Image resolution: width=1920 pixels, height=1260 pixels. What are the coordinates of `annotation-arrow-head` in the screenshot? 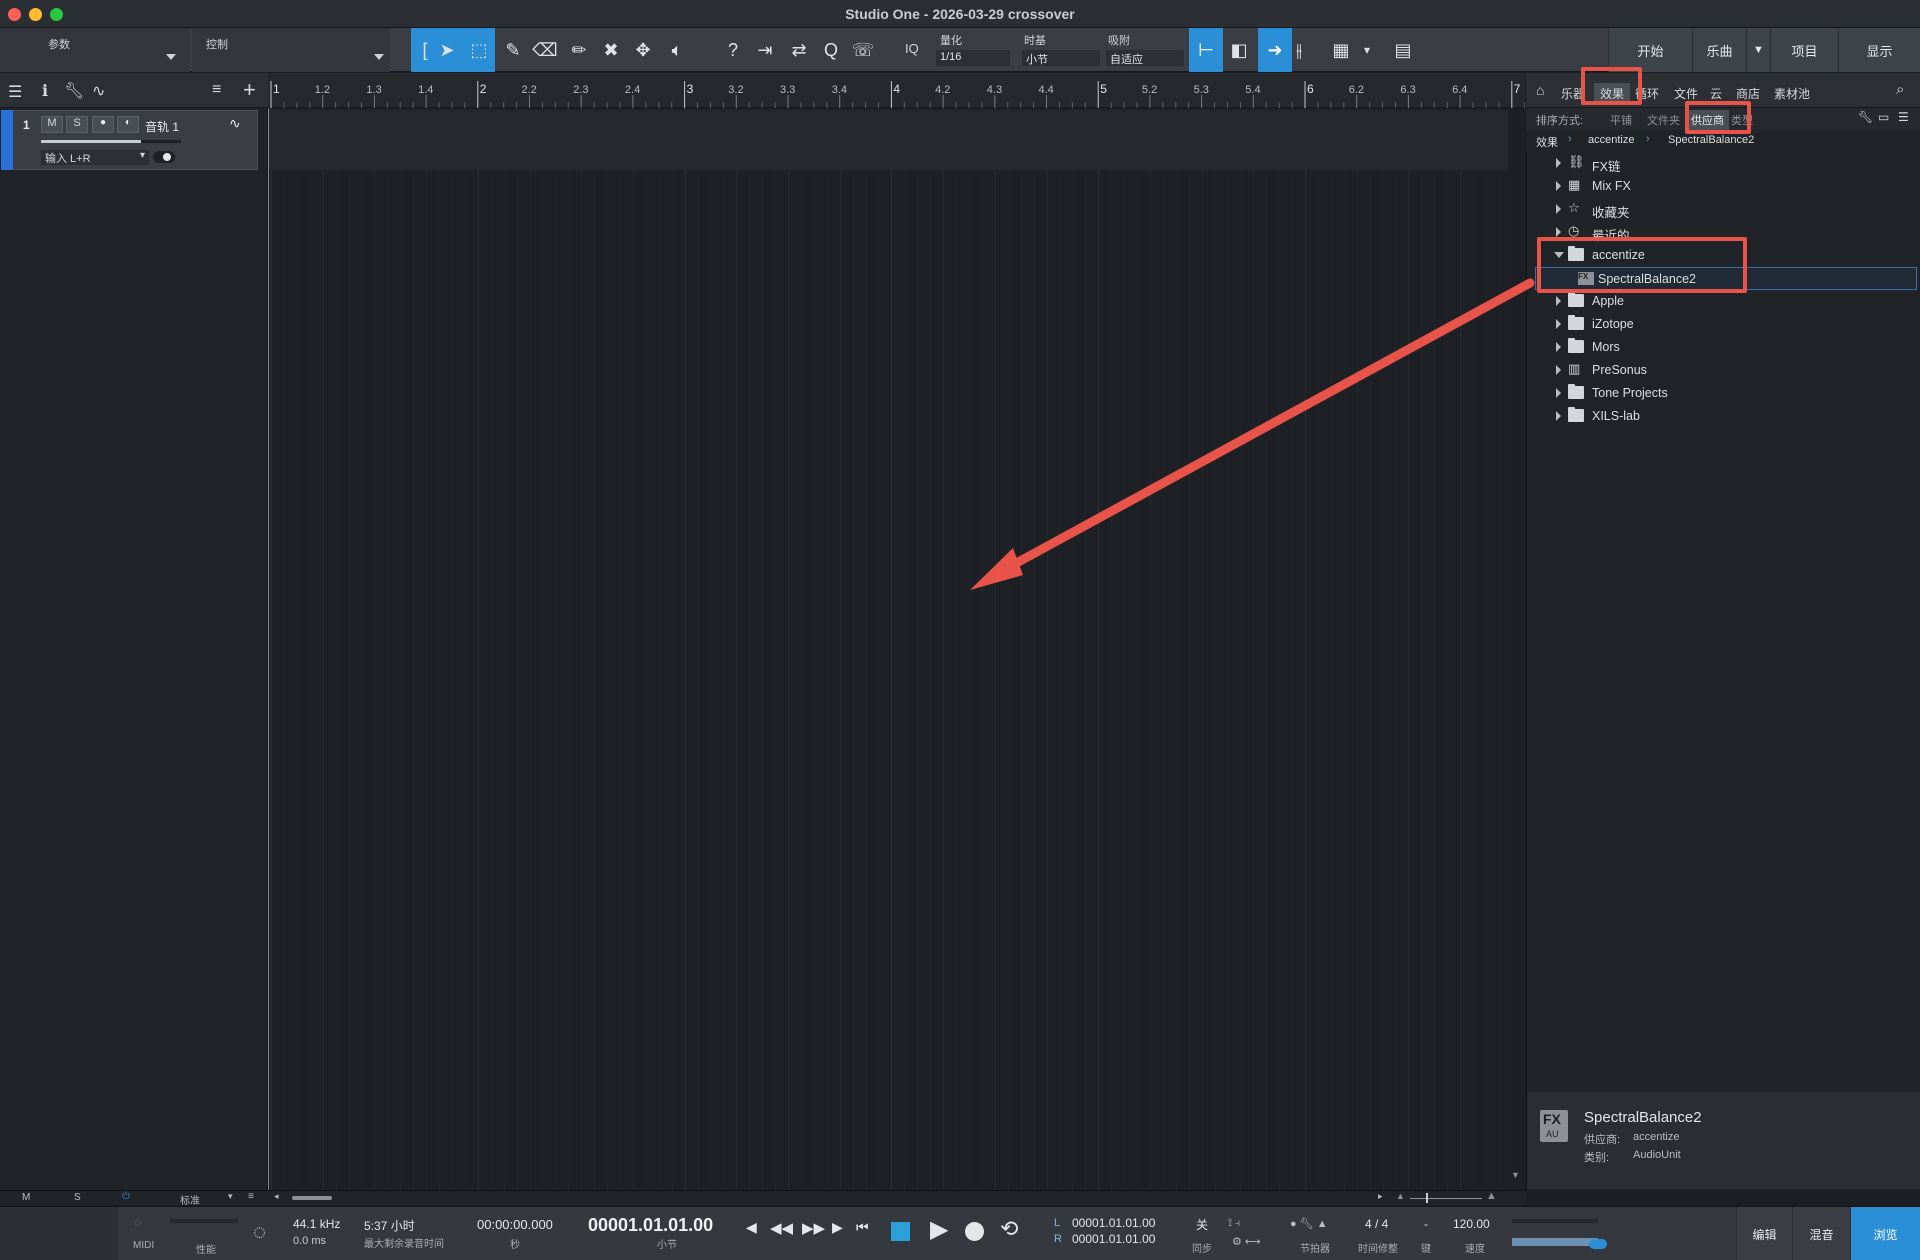 It's located at (996, 569).